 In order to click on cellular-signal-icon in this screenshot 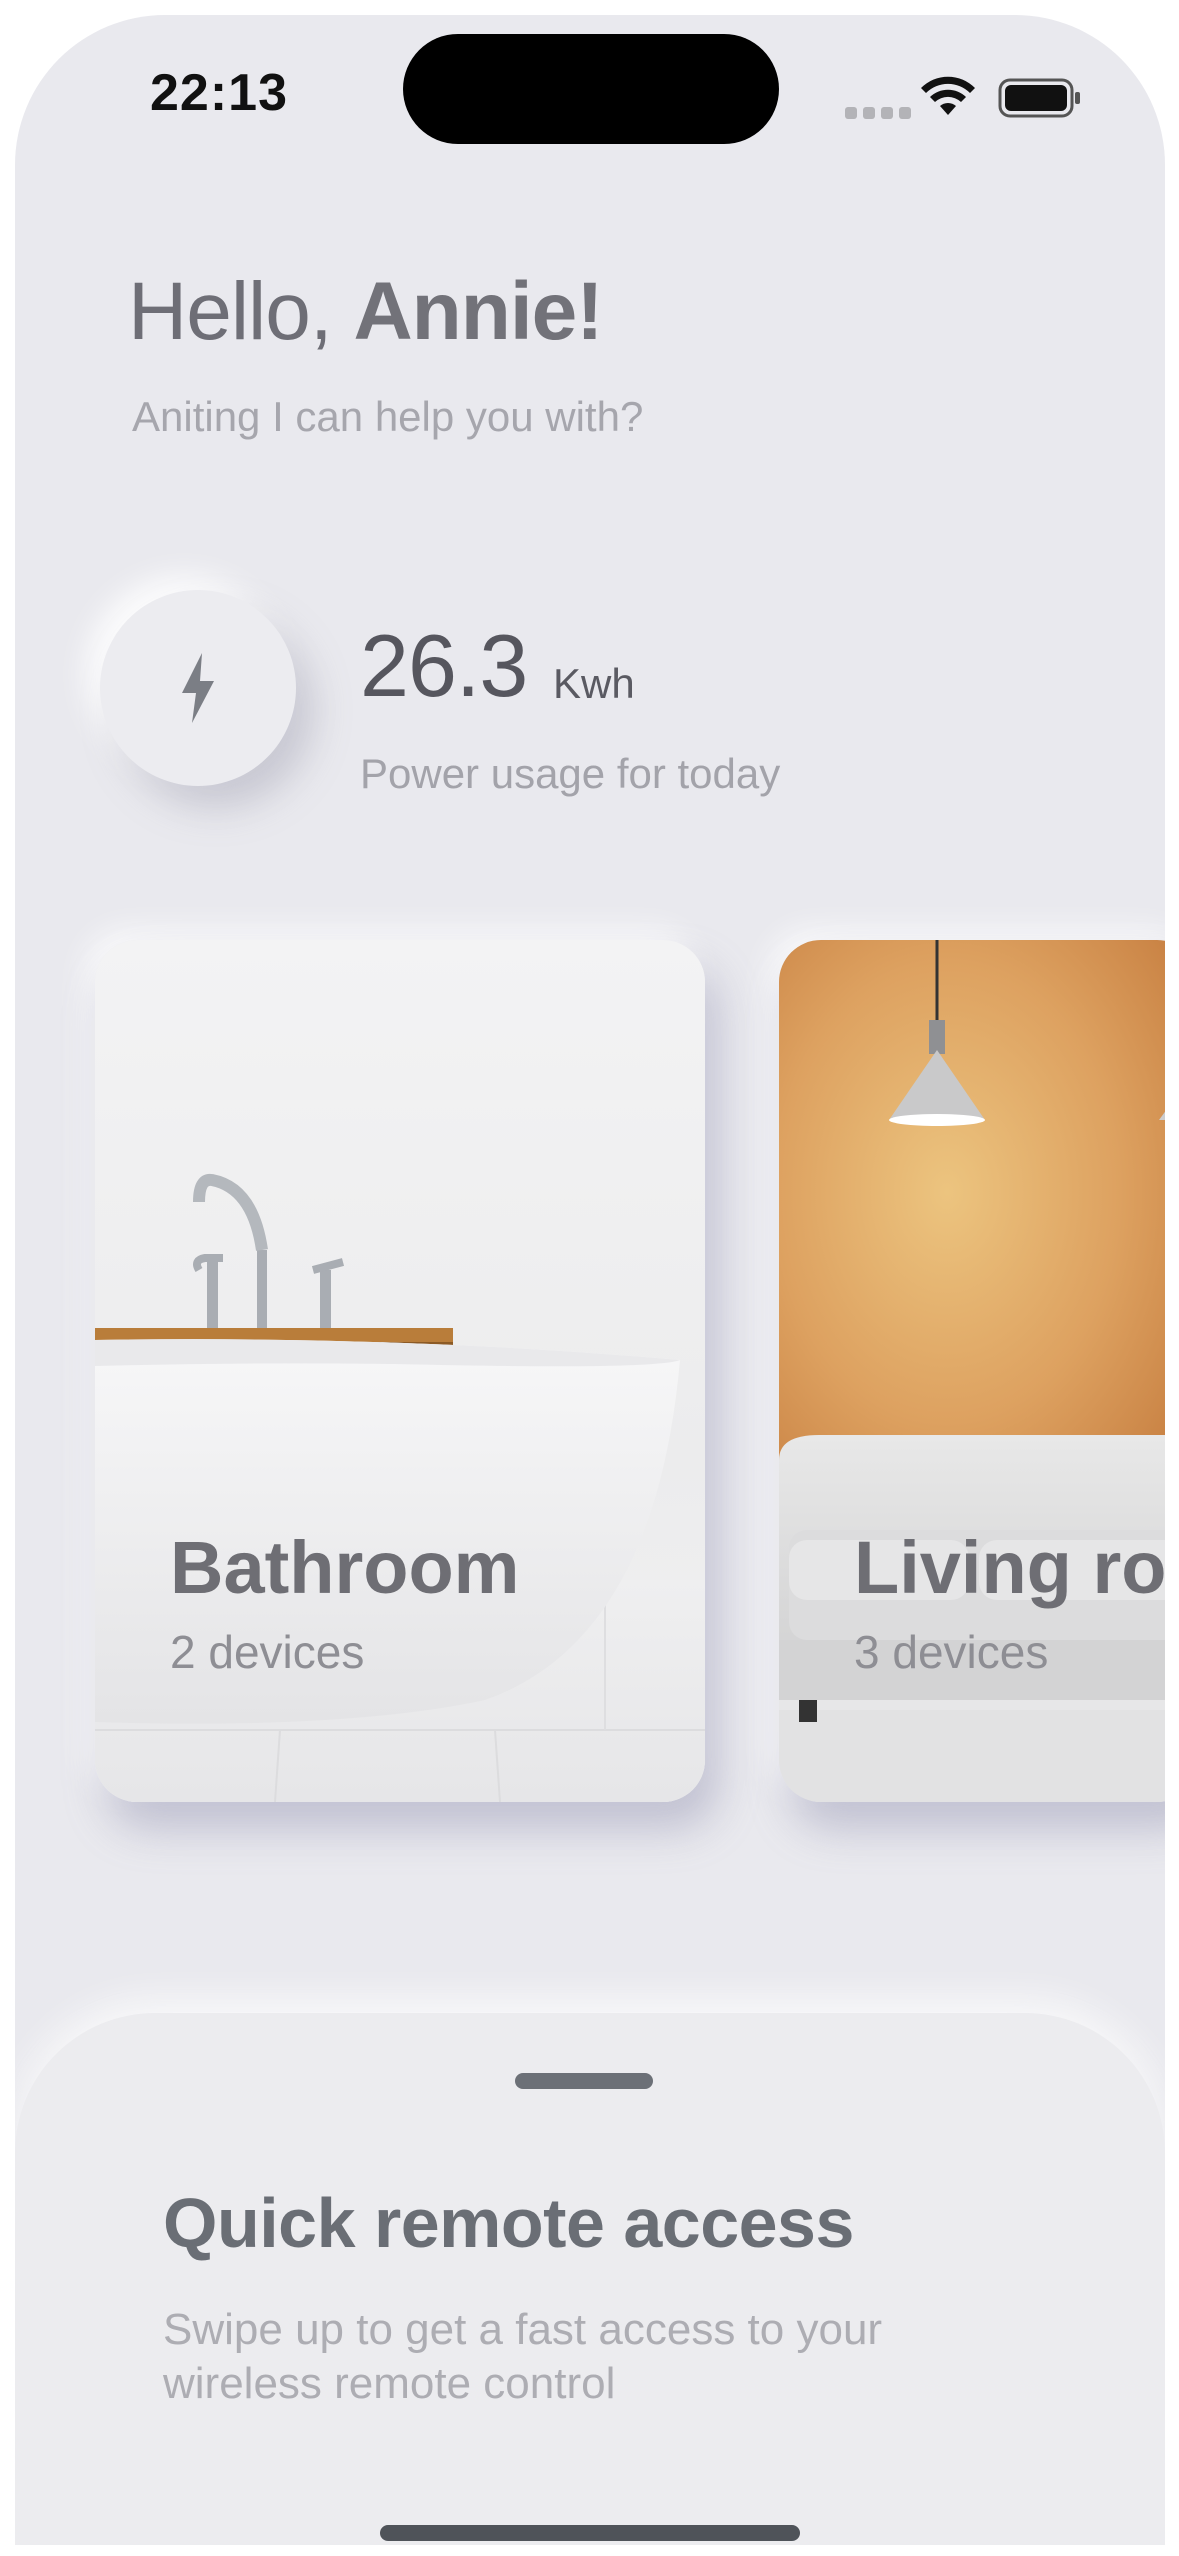, I will do `click(878, 113)`.